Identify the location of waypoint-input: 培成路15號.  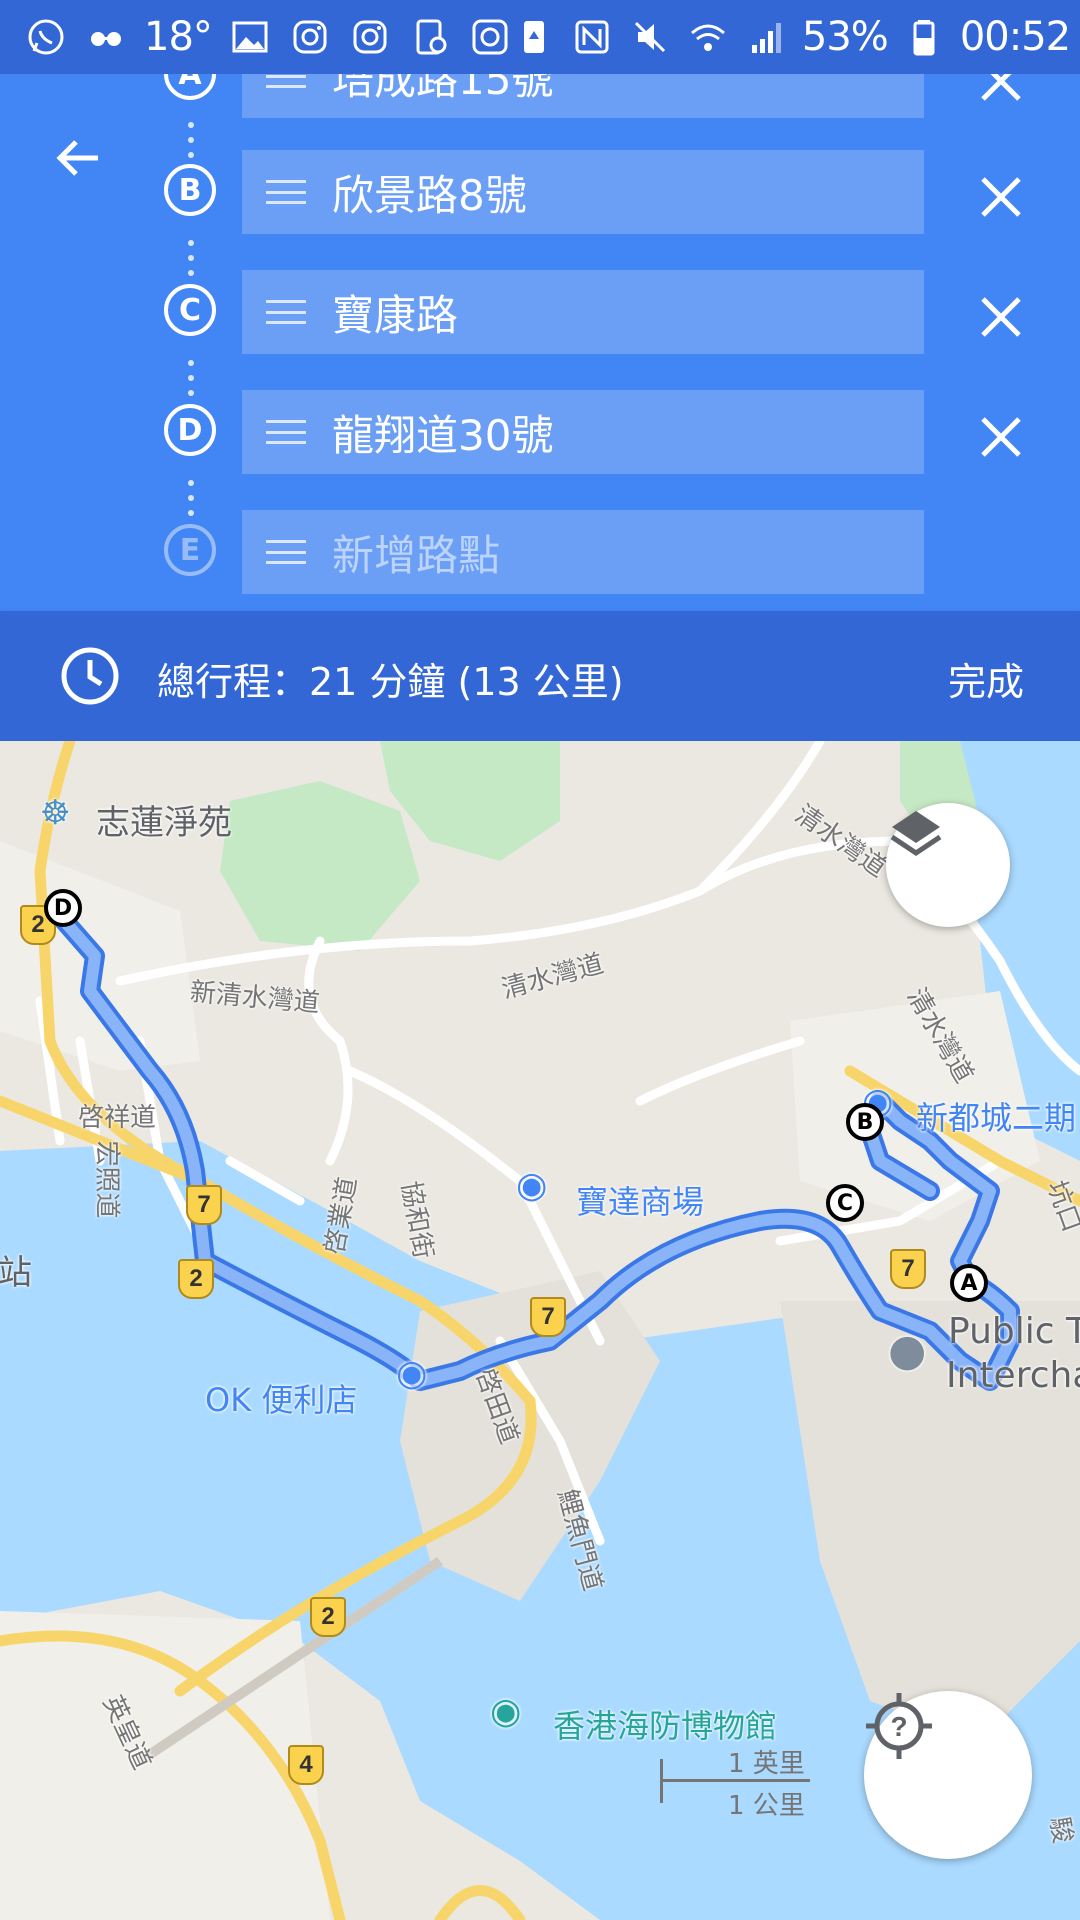
(583, 96).